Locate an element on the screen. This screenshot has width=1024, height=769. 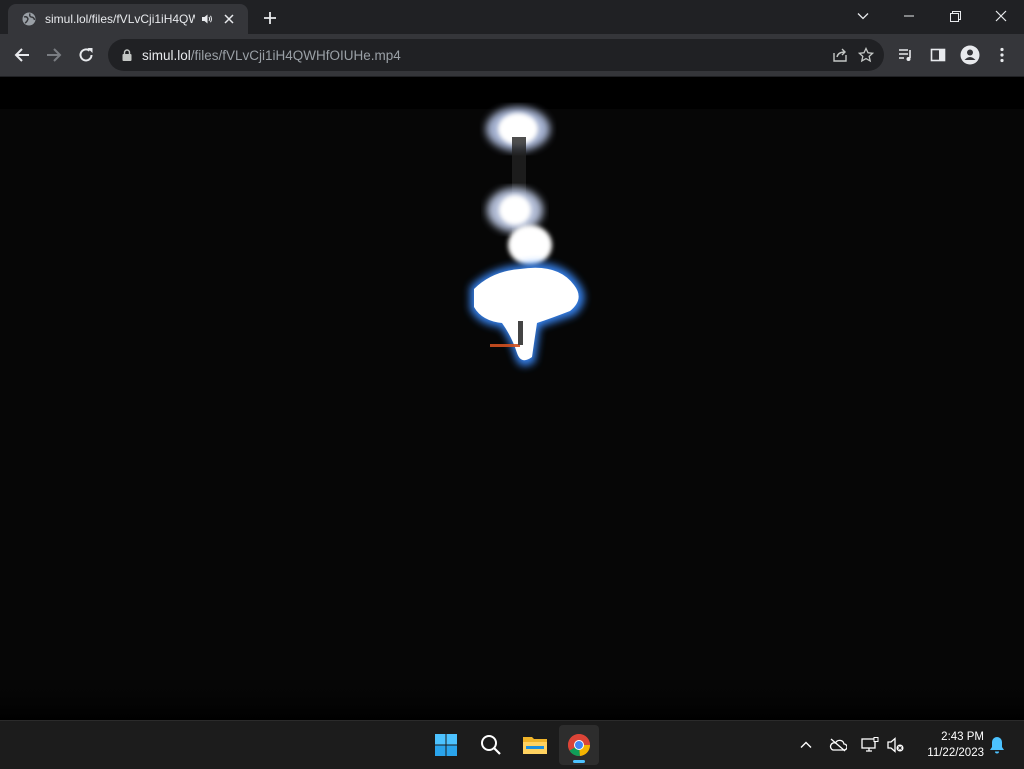
side-panel-icon is located at coordinates (938, 55).